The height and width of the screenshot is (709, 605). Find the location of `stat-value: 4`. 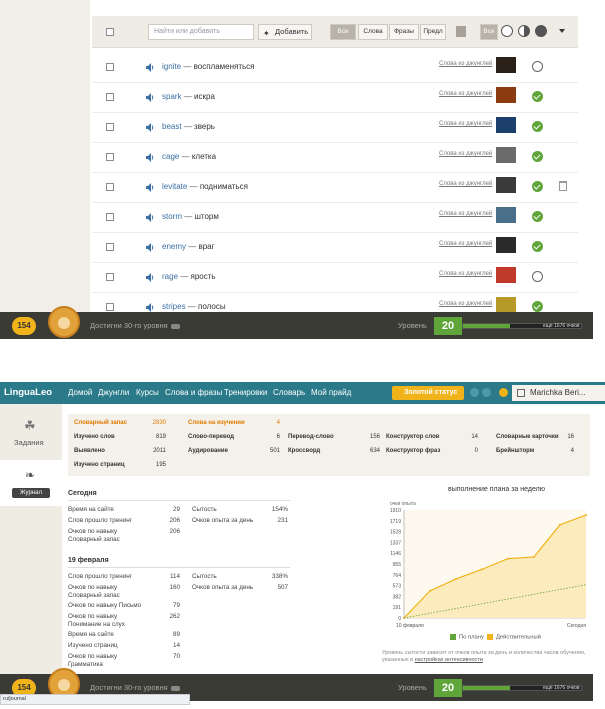

stat-value: 4 is located at coordinates (572, 451).